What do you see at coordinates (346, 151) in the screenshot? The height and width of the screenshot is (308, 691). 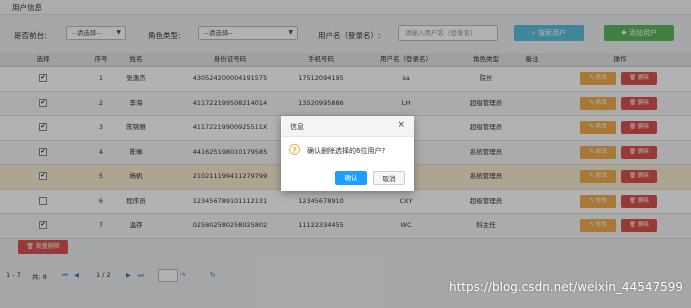 I see `dialog-message: 确认删除选择的6位用户?` at bounding box center [346, 151].